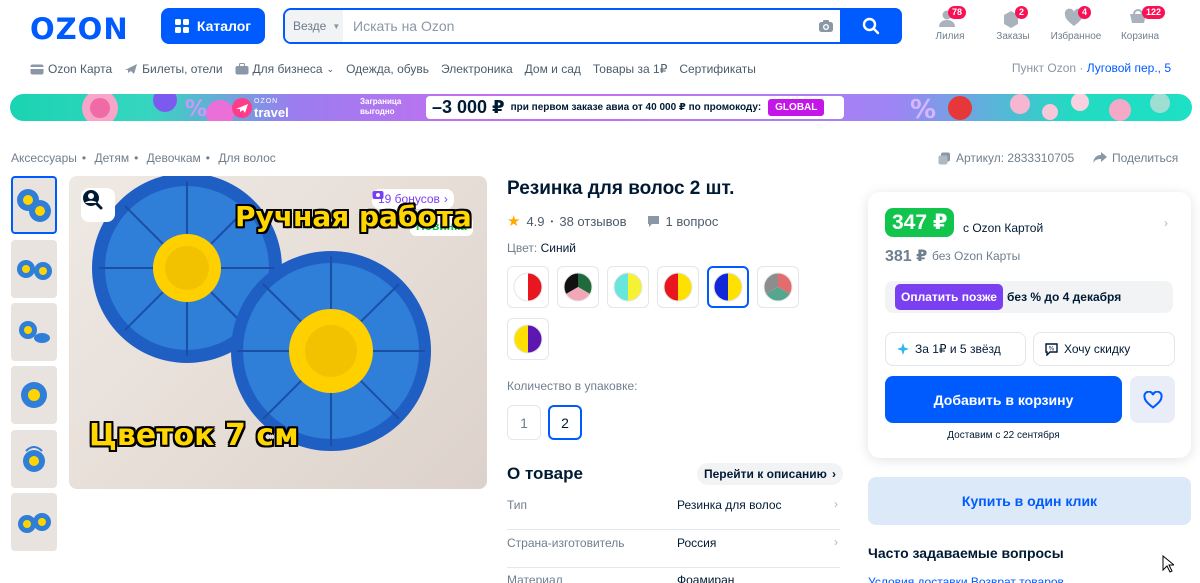 This screenshot has width=1200, height=583. Describe the element at coordinates (468, 107) in the screenshot. I see `banner-amount: –3 000 ₽` at that location.